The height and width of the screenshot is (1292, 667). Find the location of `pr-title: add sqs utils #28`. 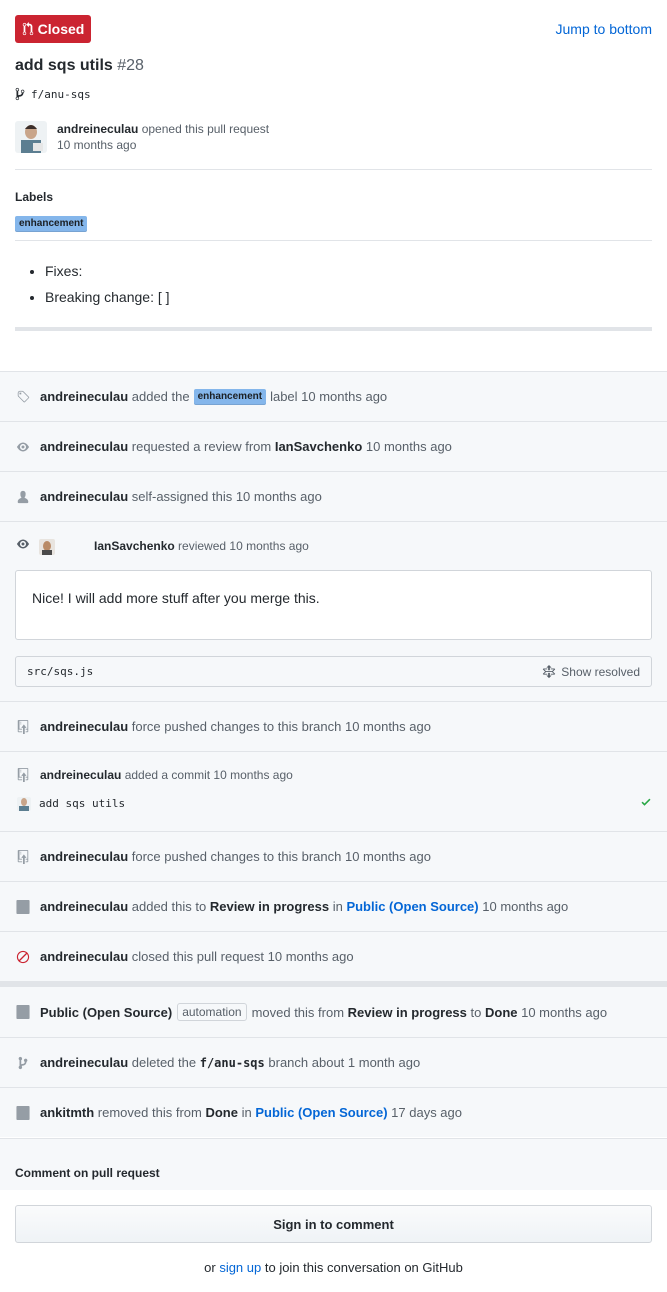

pr-title: add sqs utils #28 is located at coordinates (79, 66).